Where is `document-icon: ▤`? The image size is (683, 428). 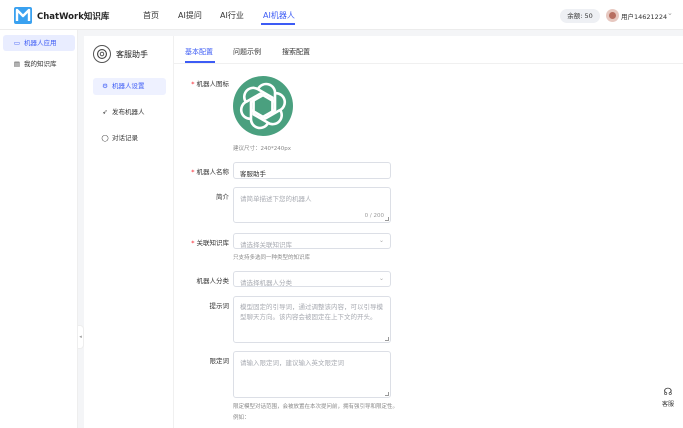 document-icon: ▤ is located at coordinates (17, 64).